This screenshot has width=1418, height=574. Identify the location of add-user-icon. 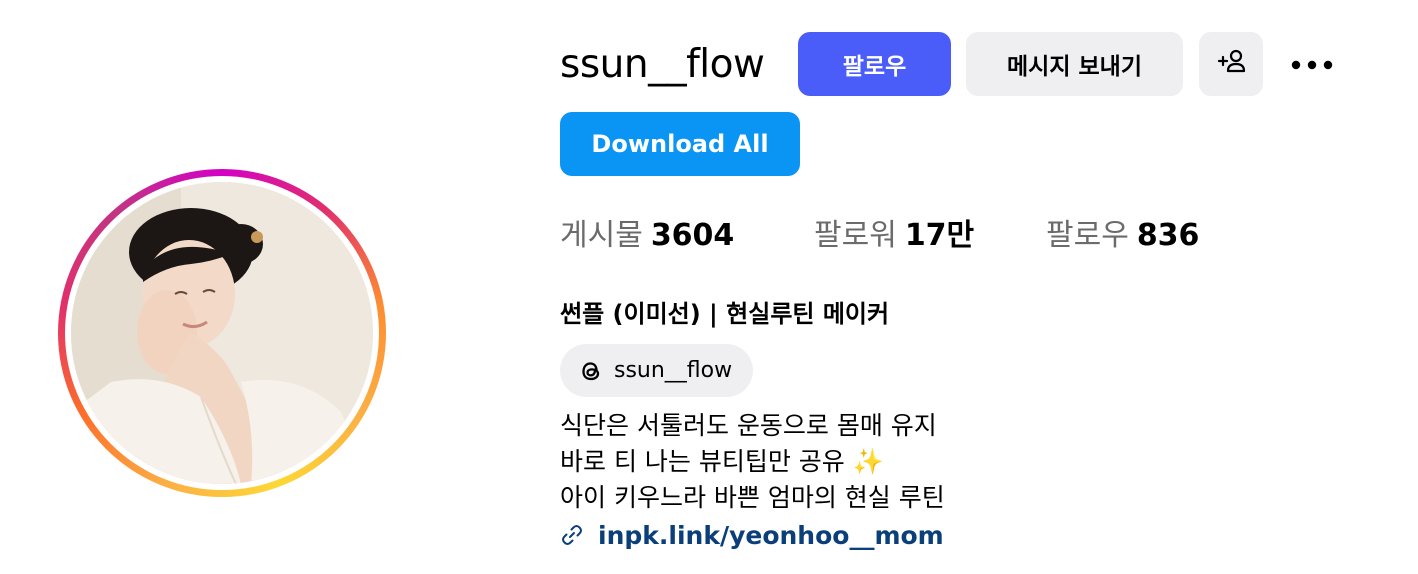
(1231, 64).